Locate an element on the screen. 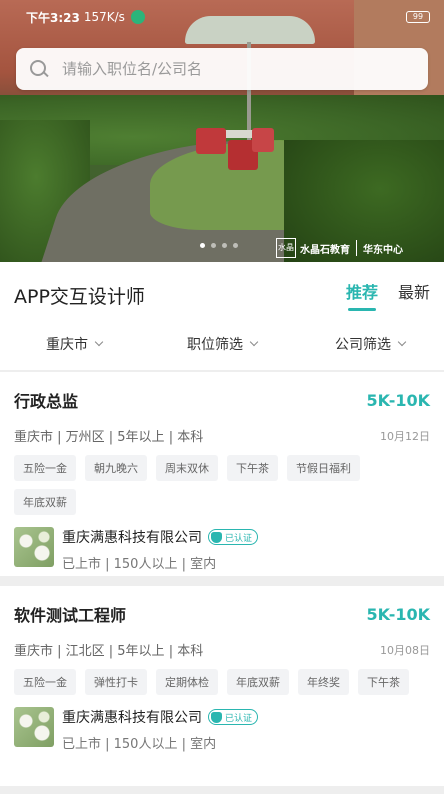  filter-company-dropdown: 公司筛选 is located at coordinates (370, 344).